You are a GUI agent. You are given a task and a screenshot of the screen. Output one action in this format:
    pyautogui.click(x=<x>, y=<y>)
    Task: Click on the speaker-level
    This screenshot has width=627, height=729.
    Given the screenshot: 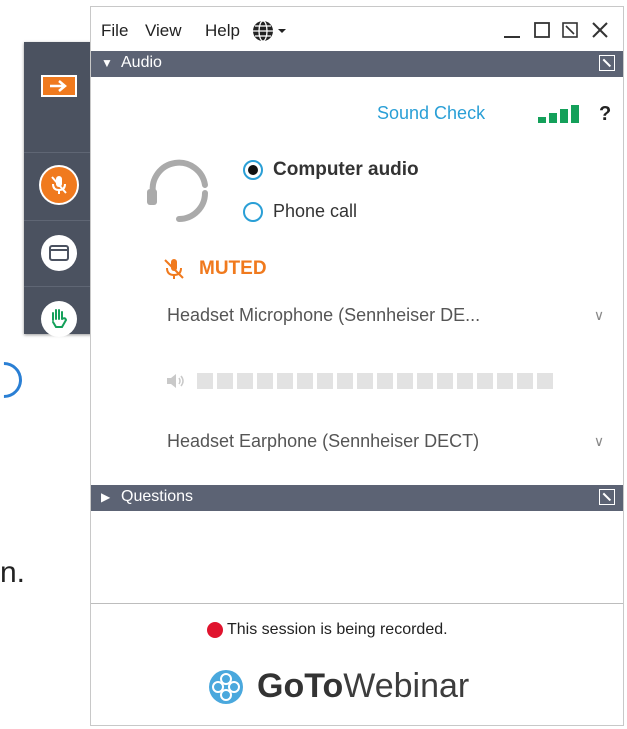 What is the action you would take?
    pyautogui.click(x=359, y=381)
    